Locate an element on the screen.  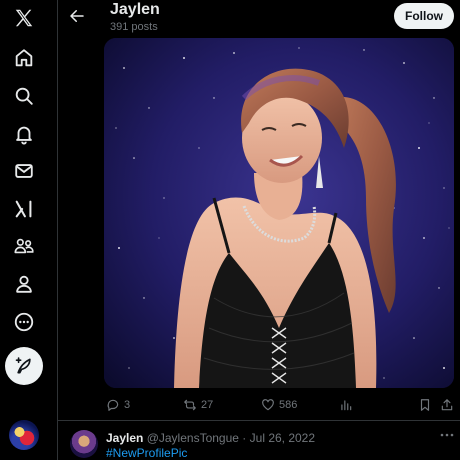
column-divider is located at coordinates (57, 230).